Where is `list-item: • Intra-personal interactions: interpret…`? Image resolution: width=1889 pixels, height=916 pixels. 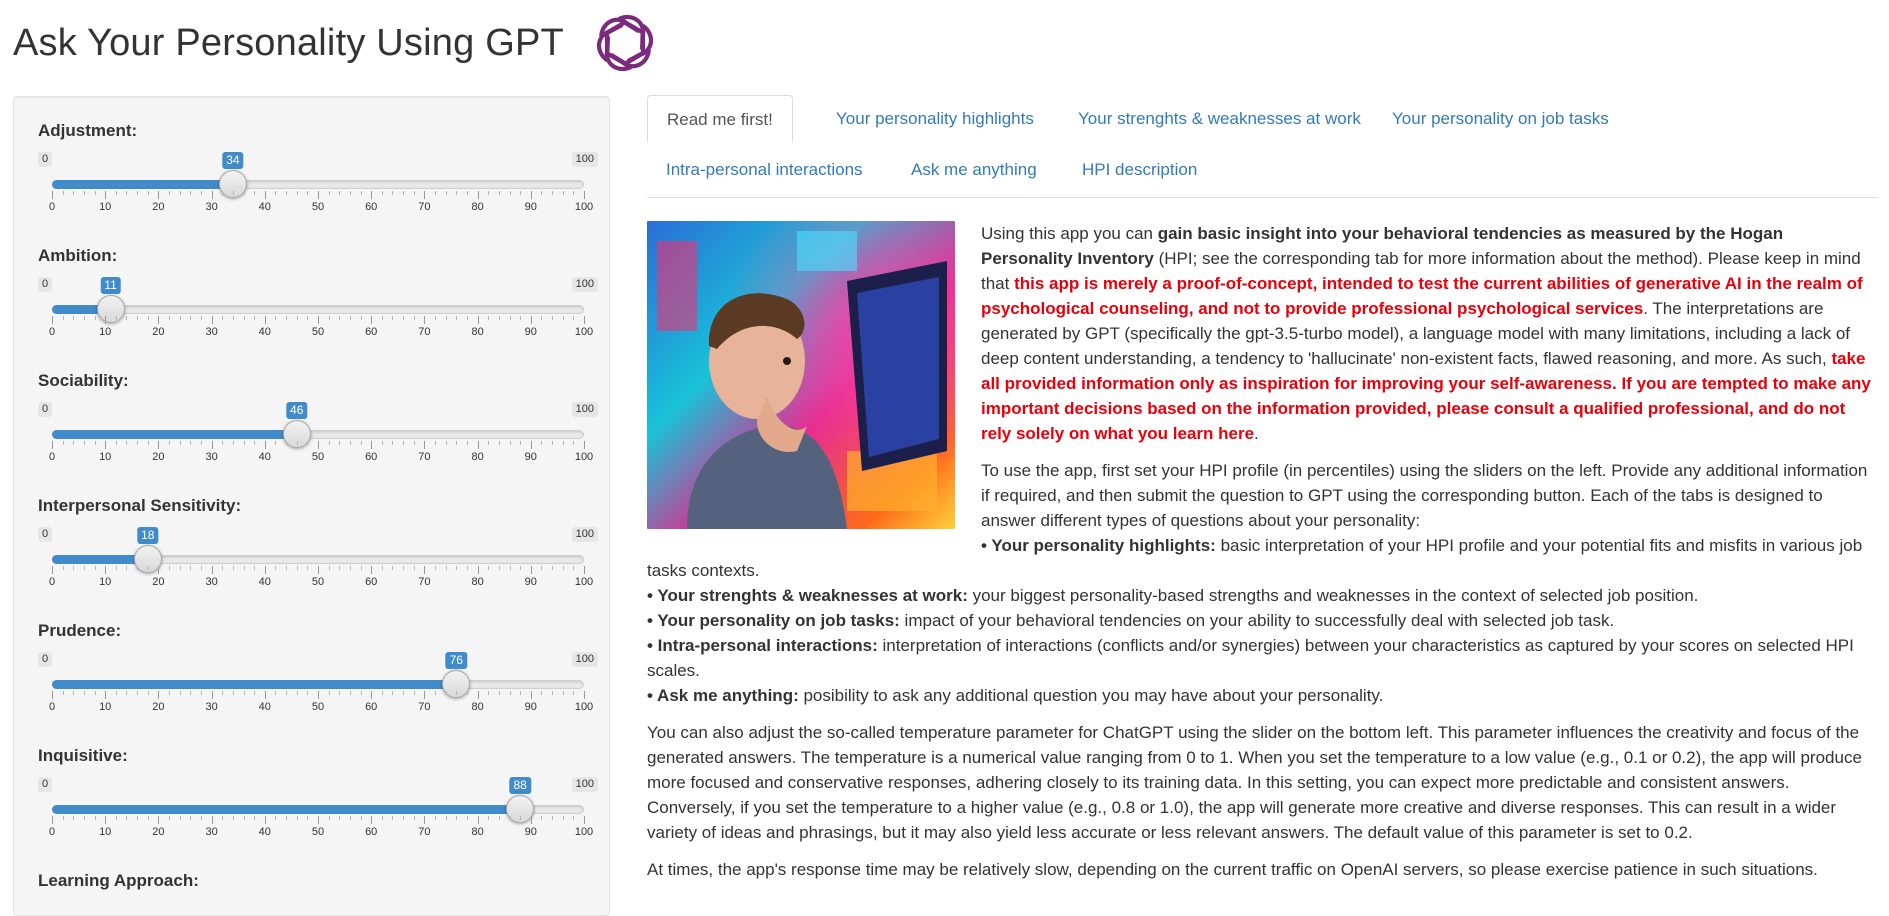 list-item: • Intra-personal interactions: interpret… is located at coordinates (1250, 658).